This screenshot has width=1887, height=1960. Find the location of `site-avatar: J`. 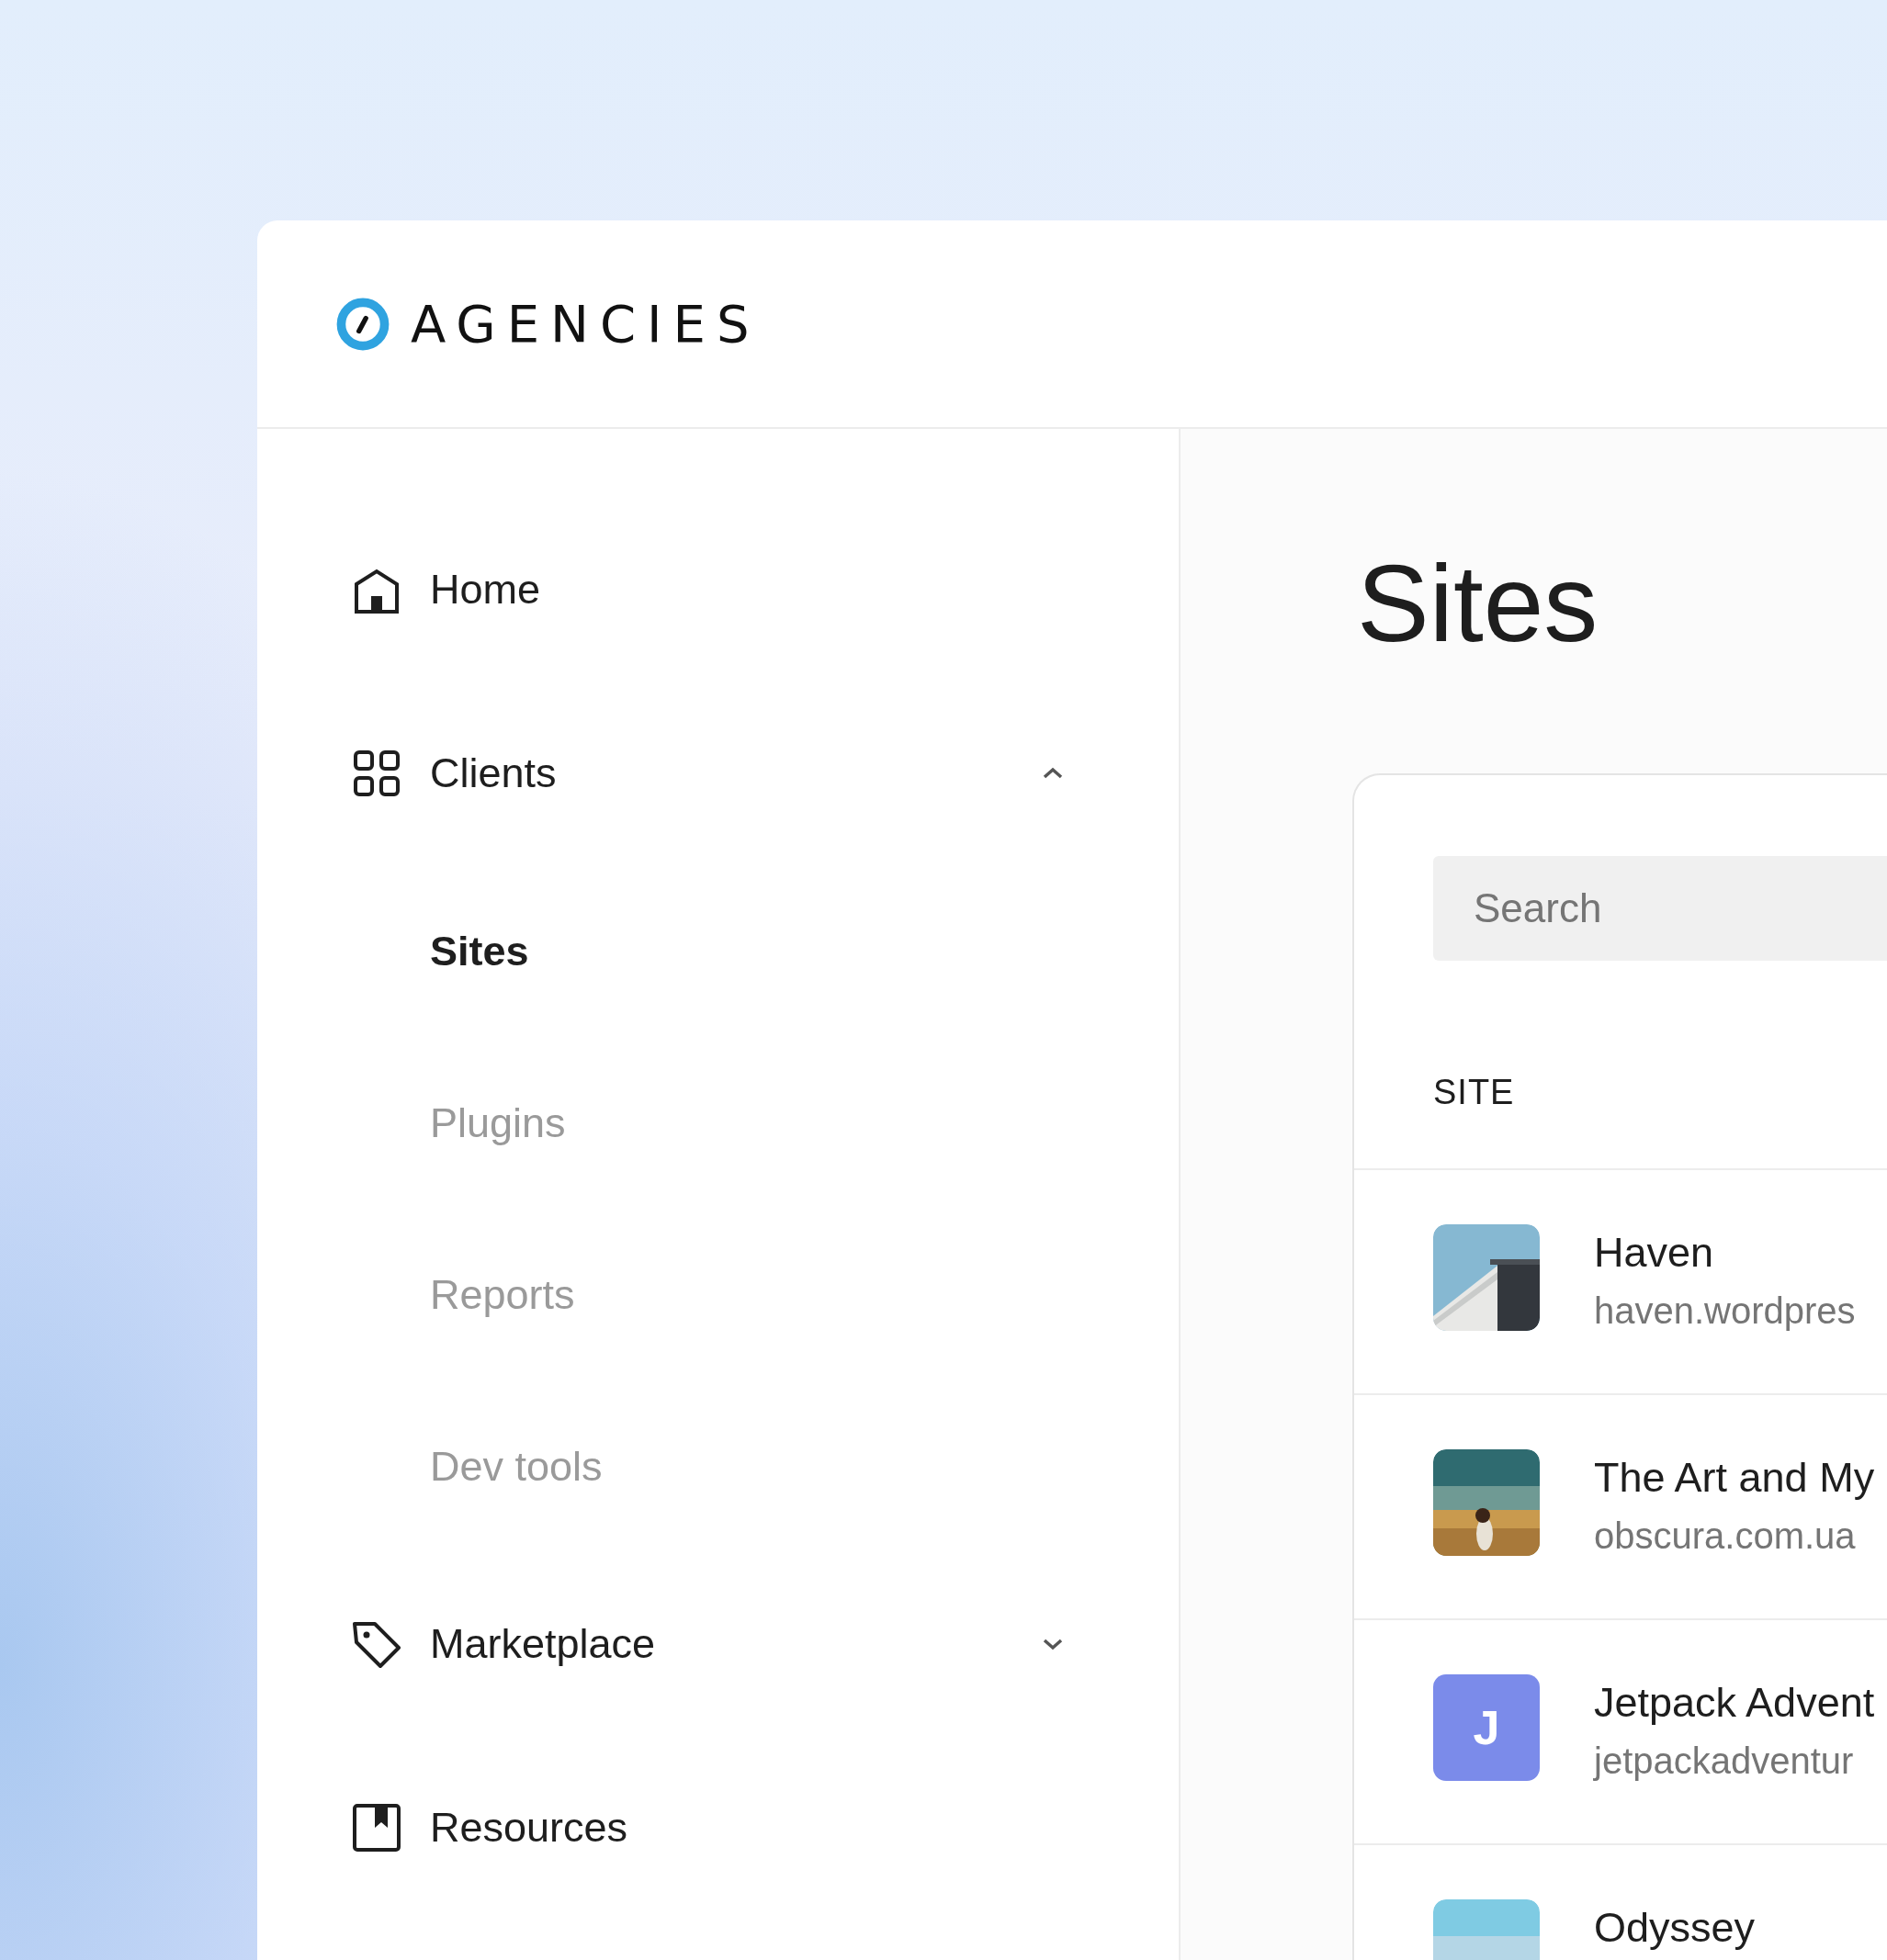

site-avatar: J is located at coordinates (1487, 1727).